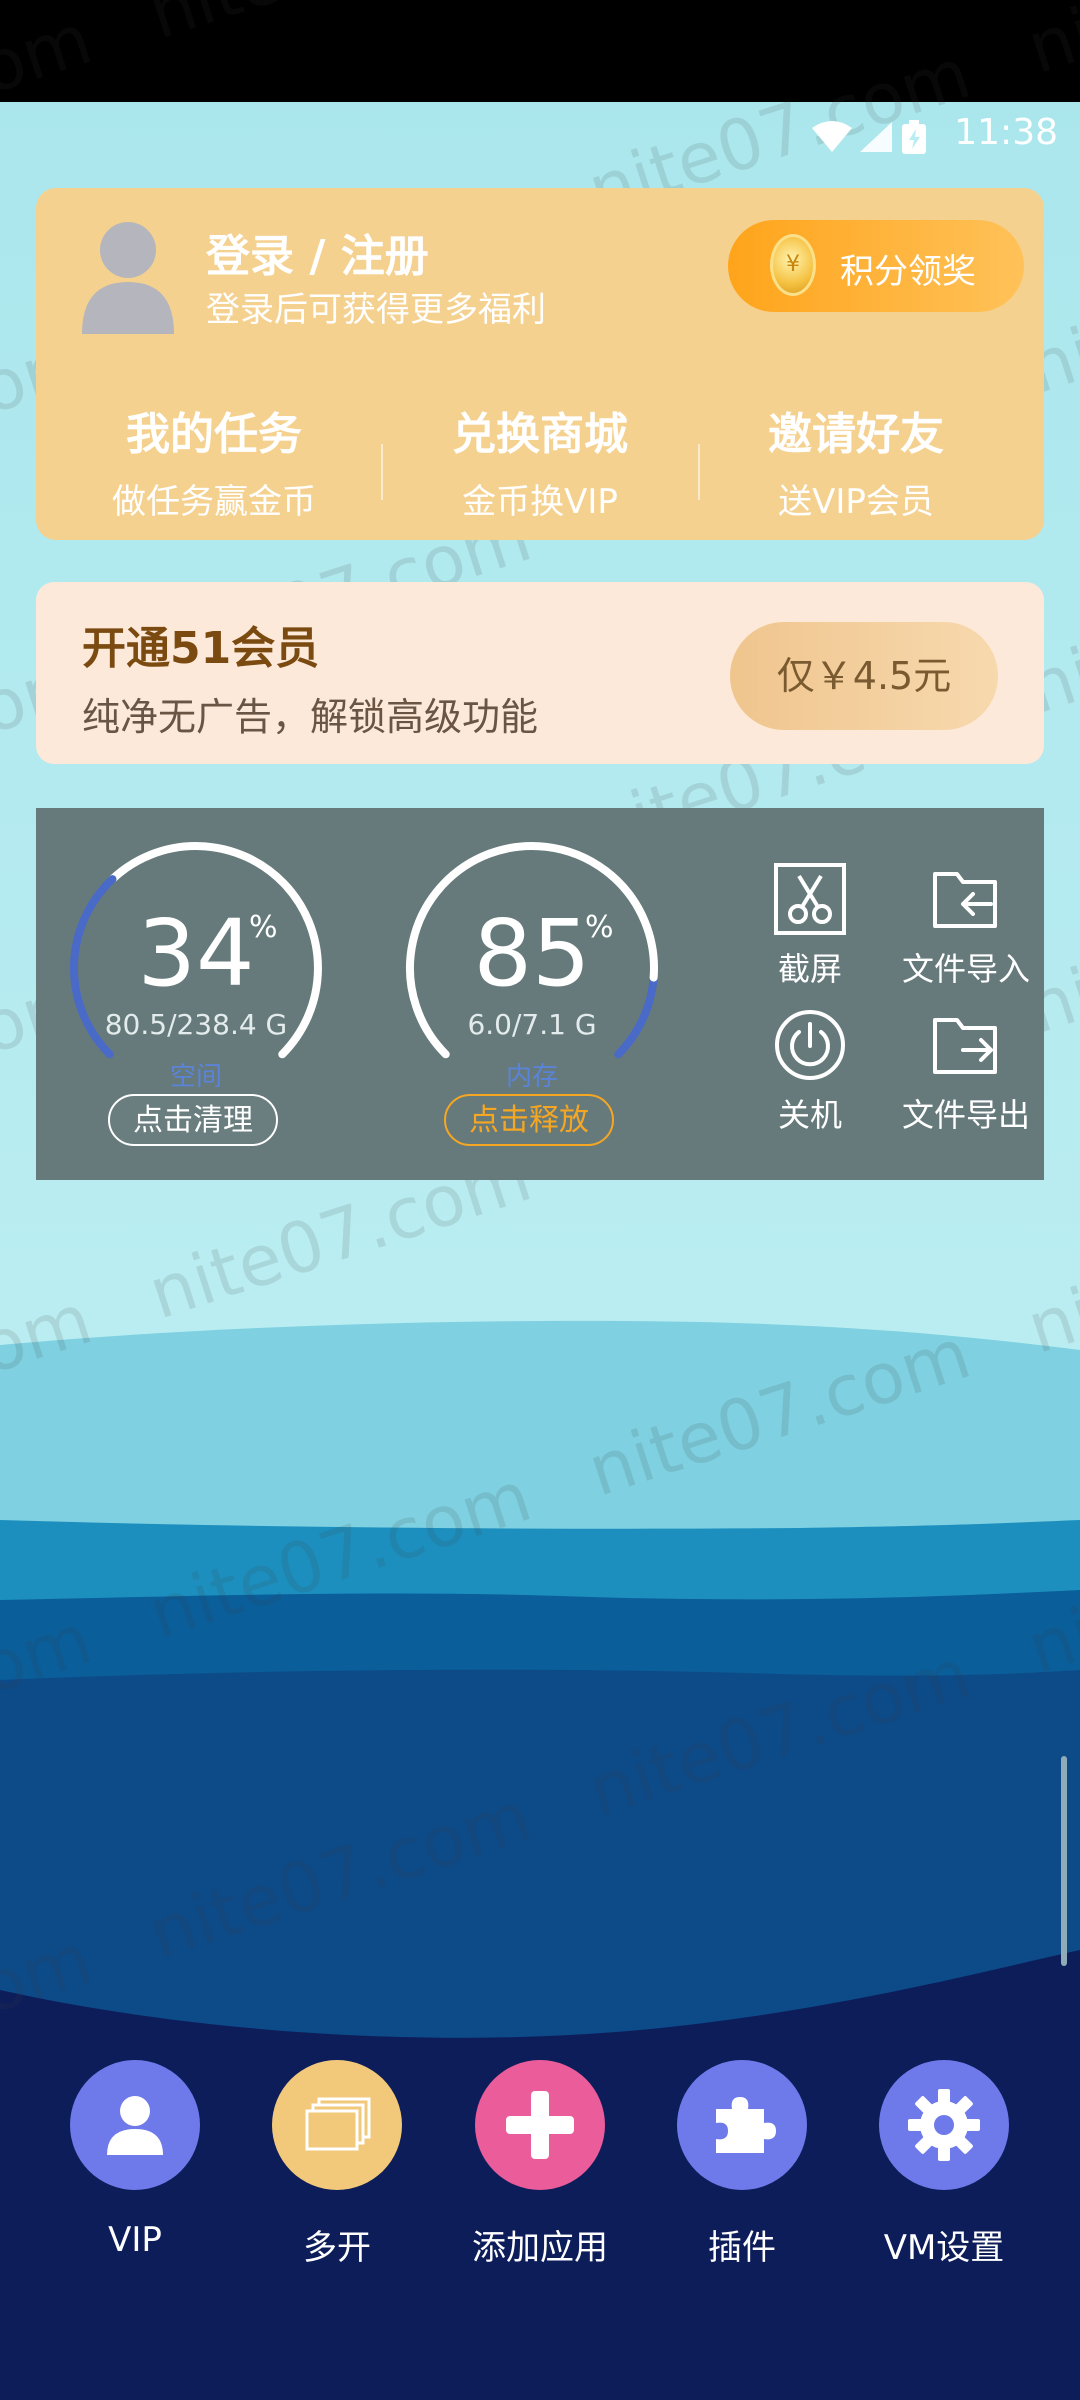  Describe the element at coordinates (864, 676) in the screenshot. I see `vip-price-button: 仅￥4.5元` at that location.